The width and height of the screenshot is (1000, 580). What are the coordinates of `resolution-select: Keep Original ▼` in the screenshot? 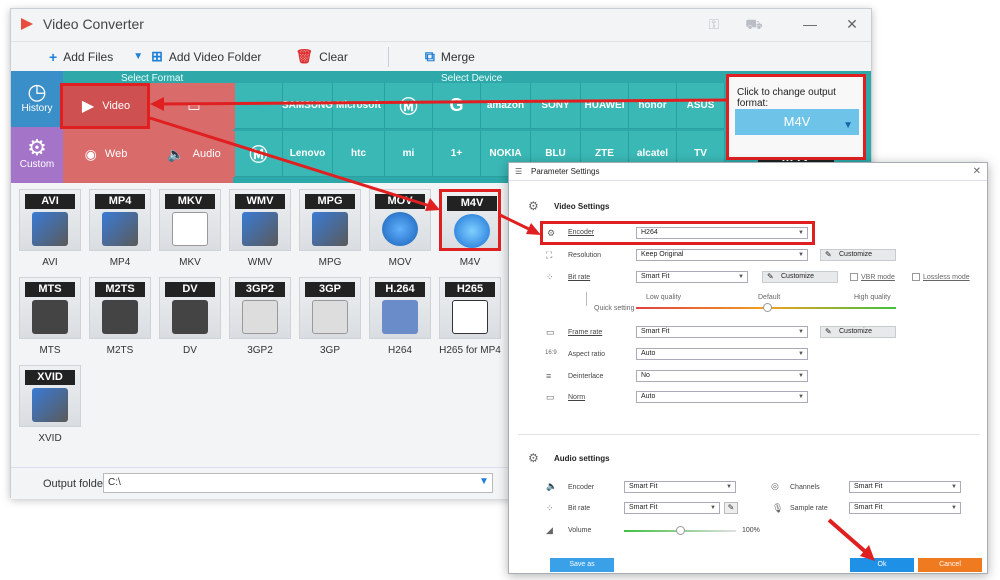 It's located at (722, 255).